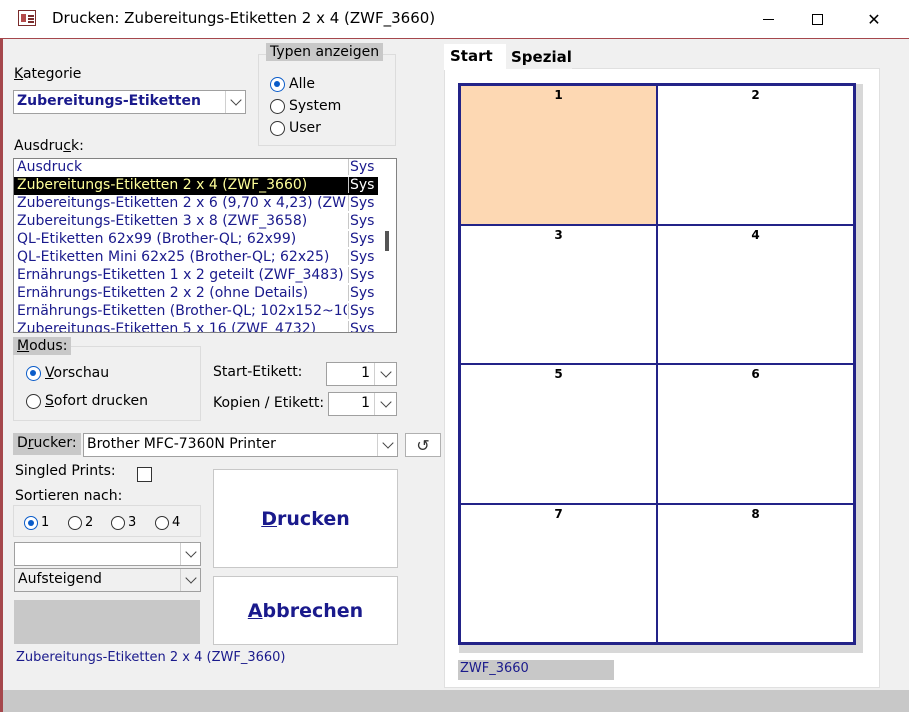  I want to click on tab-spezial: Spezial, so click(539, 58).